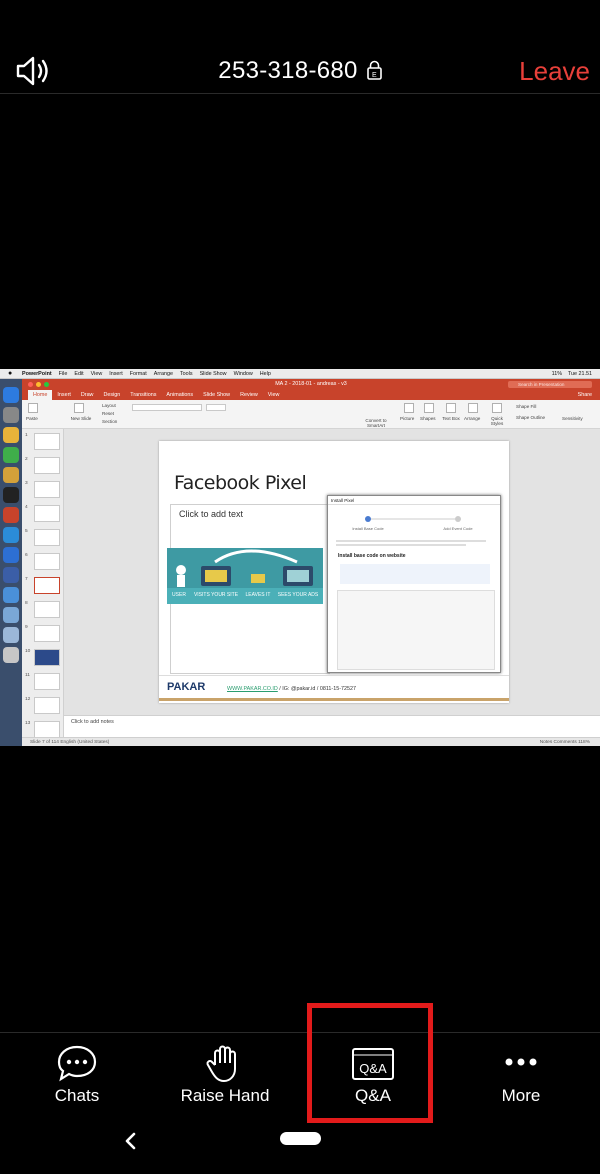 This screenshot has height=1174, width=600. What do you see at coordinates (572, 418) in the screenshot?
I see `sensitivity-button: Sensitivity` at bounding box center [572, 418].